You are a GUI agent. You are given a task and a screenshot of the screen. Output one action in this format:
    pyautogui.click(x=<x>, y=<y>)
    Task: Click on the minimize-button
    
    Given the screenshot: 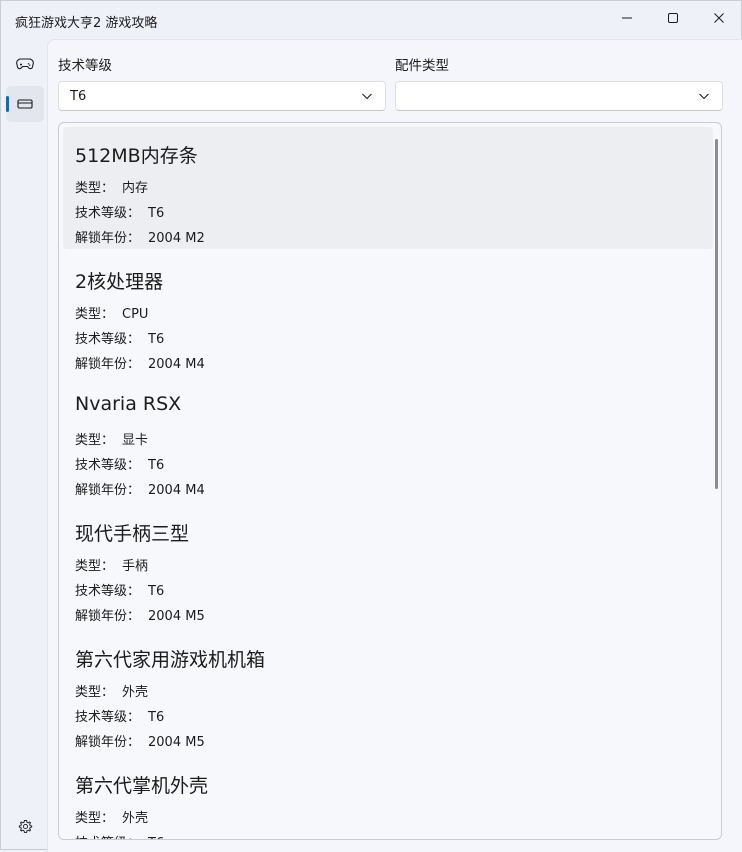 What is the action you would take?
    pyautogui.click(x=627, y=18)
    